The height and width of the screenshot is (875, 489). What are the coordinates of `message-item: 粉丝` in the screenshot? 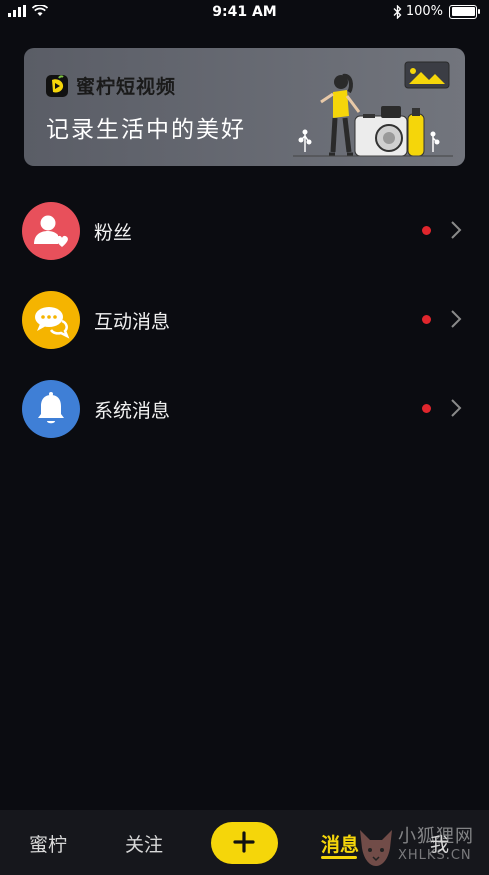 It's located at (244, 231).